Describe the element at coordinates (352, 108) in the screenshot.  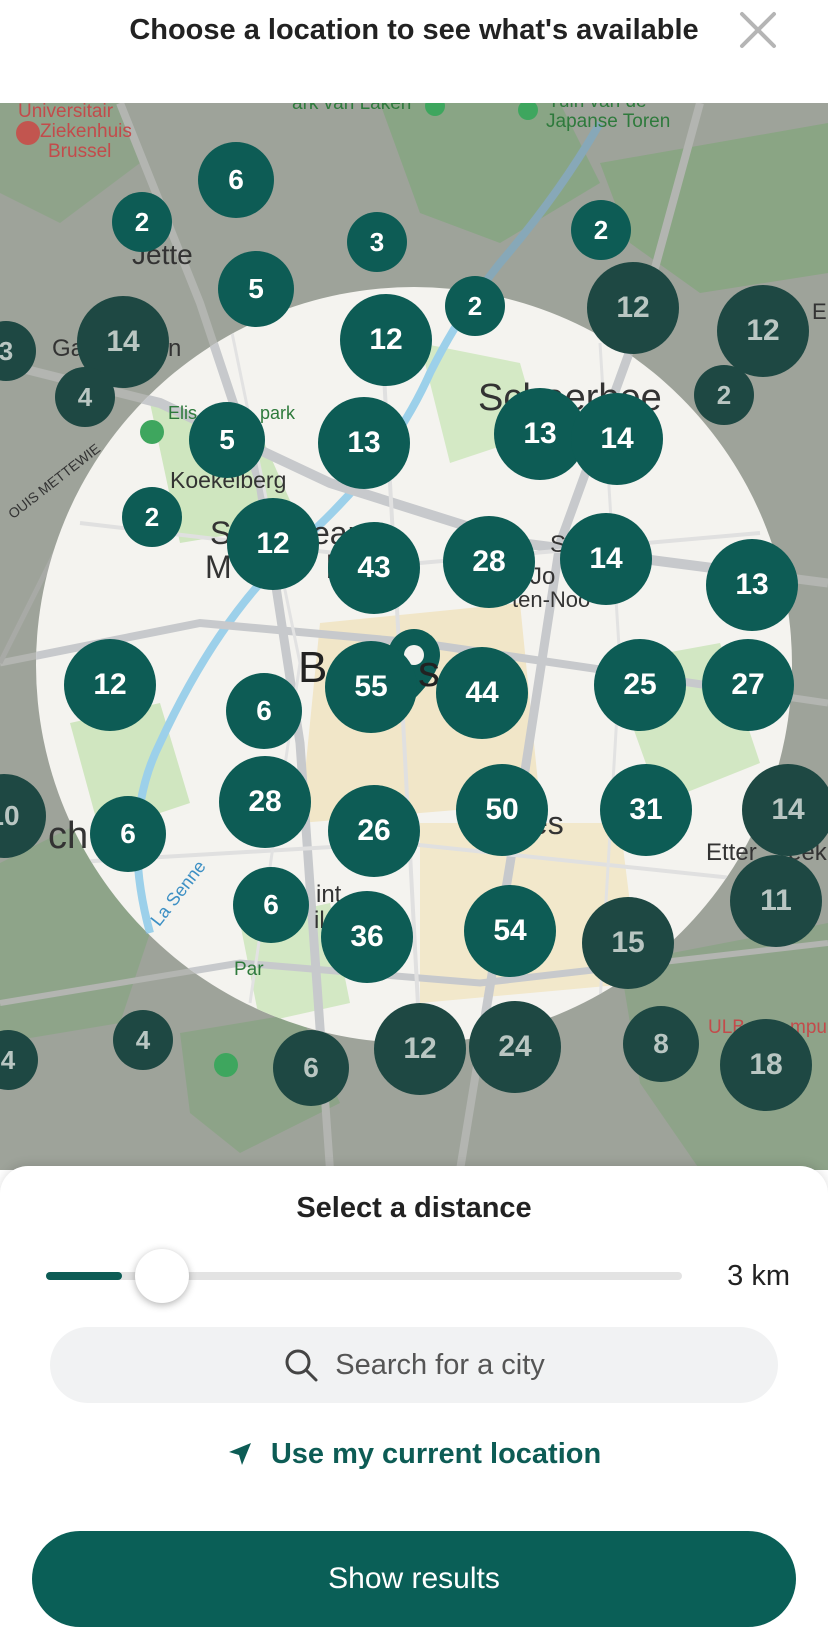
I see `map-label: ark van Laken` at that location.